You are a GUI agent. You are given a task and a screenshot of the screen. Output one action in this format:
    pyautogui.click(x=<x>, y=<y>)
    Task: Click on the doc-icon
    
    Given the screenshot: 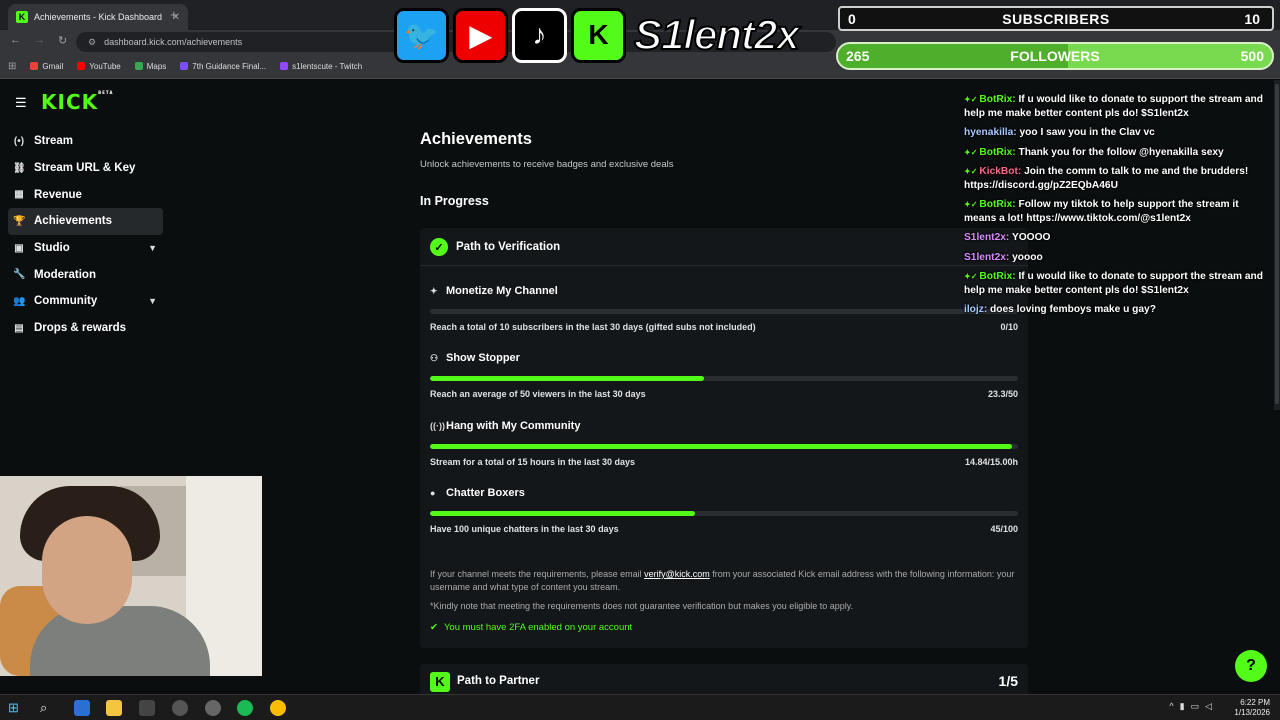 What is the action you would take?
    pyautogui.click(x=184, y=66)
    